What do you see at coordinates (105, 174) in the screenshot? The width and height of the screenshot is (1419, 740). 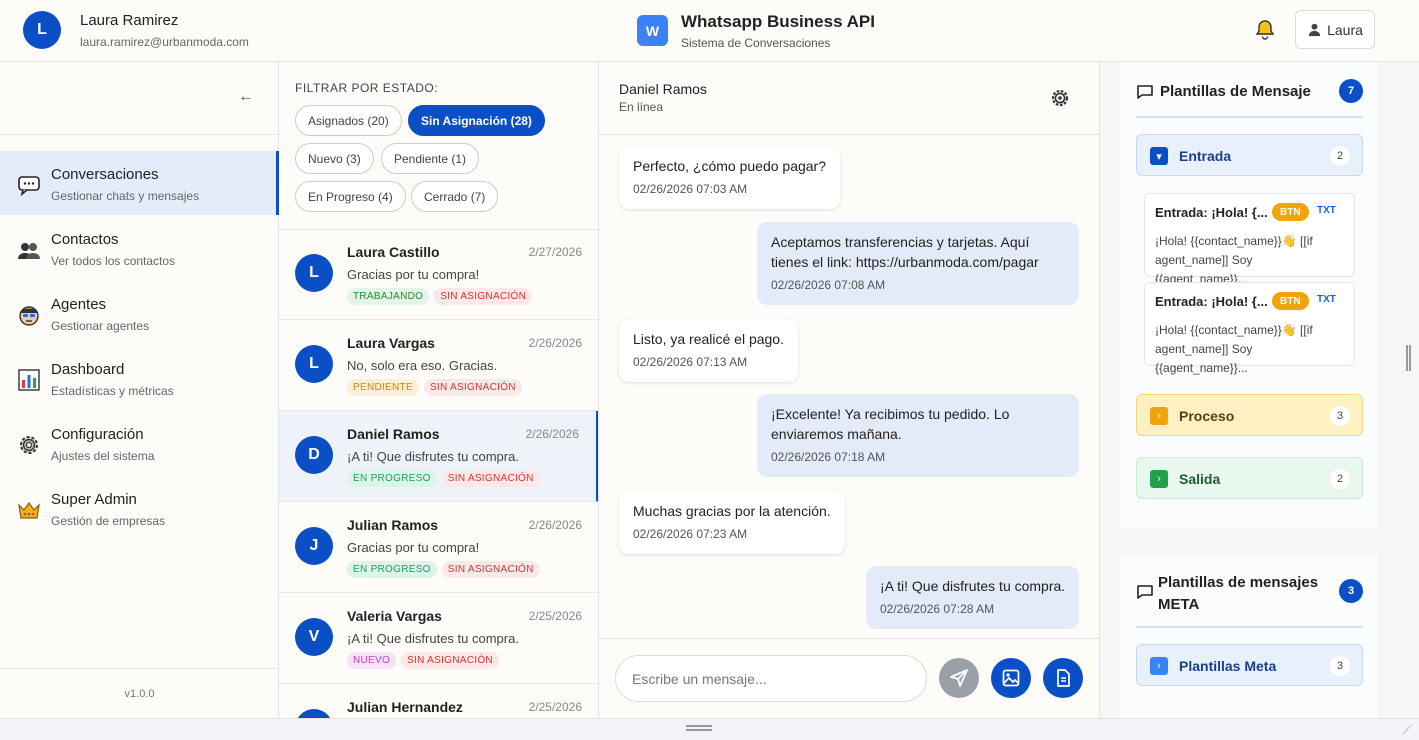 I see `sidebar-item-title: Conversaciones` at bounding box center [105, 174].